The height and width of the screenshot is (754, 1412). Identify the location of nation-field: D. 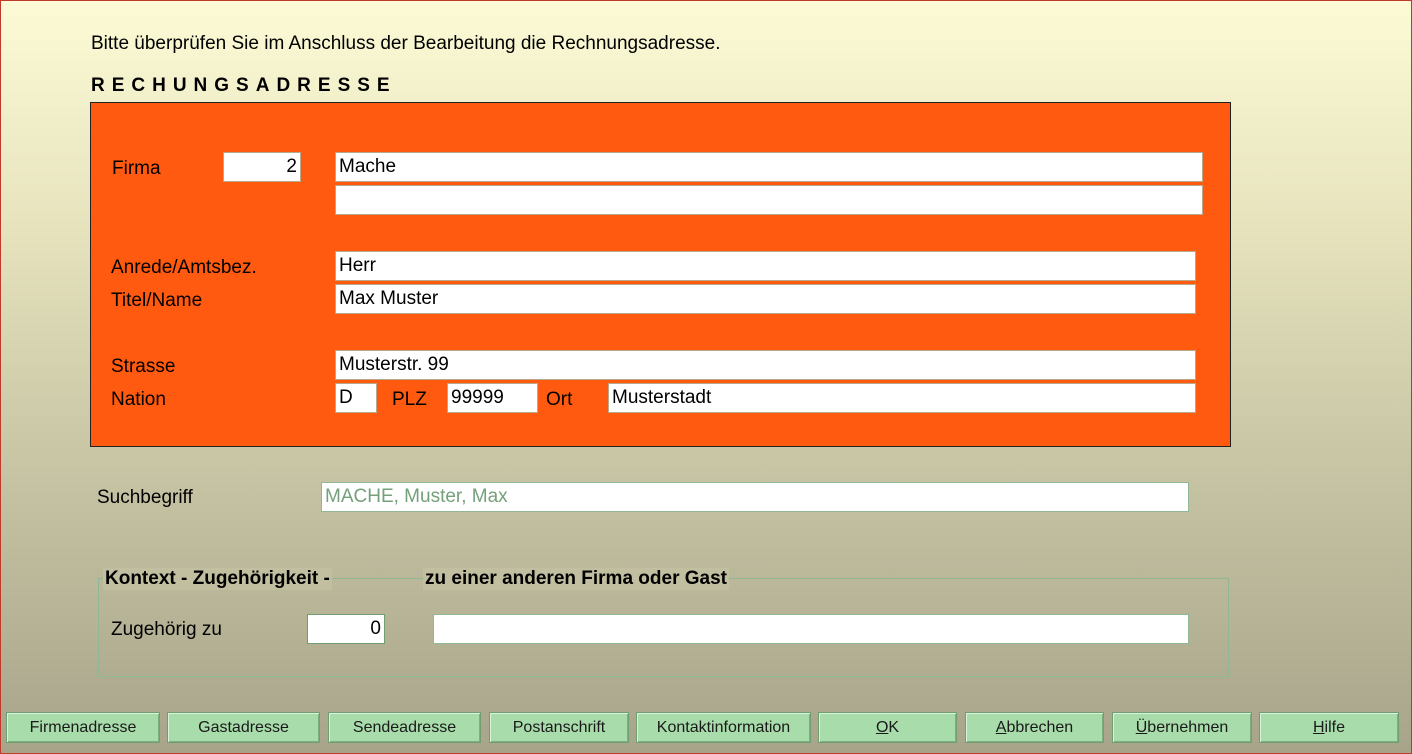
(356, 398).